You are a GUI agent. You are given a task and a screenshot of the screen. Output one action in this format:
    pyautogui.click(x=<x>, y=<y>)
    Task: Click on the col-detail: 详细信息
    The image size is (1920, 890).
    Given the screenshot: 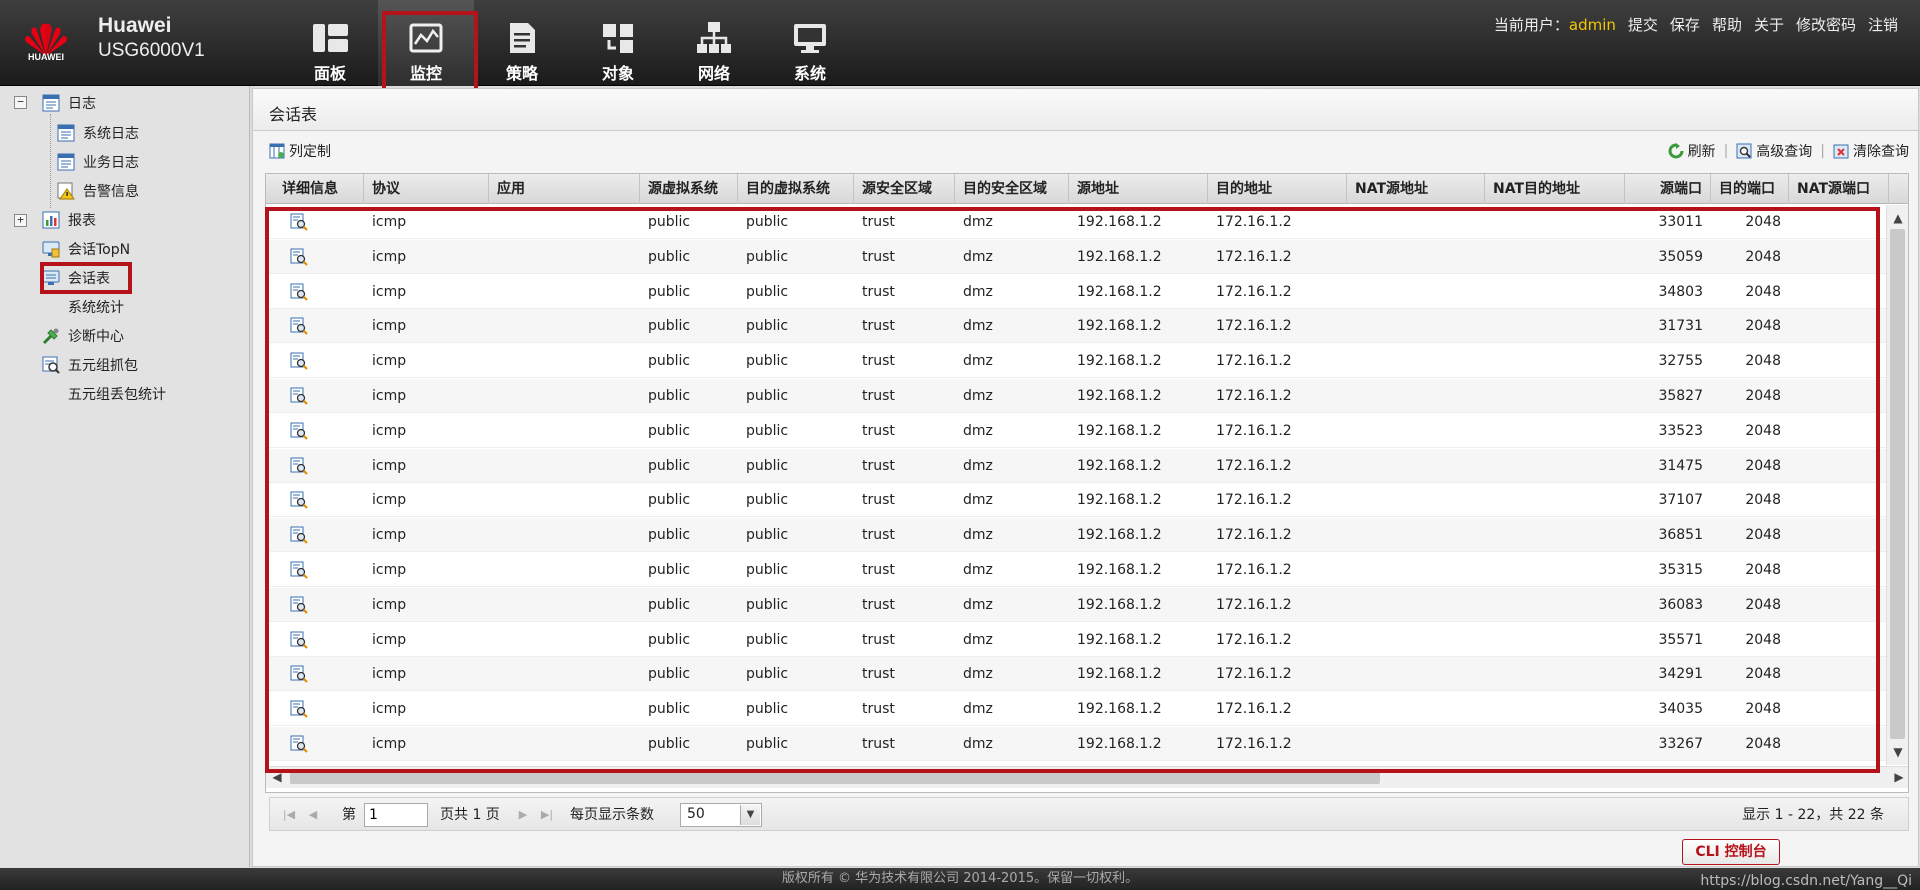 What is the action you would take?
    pyautogui.click(x=315, y=189)
    